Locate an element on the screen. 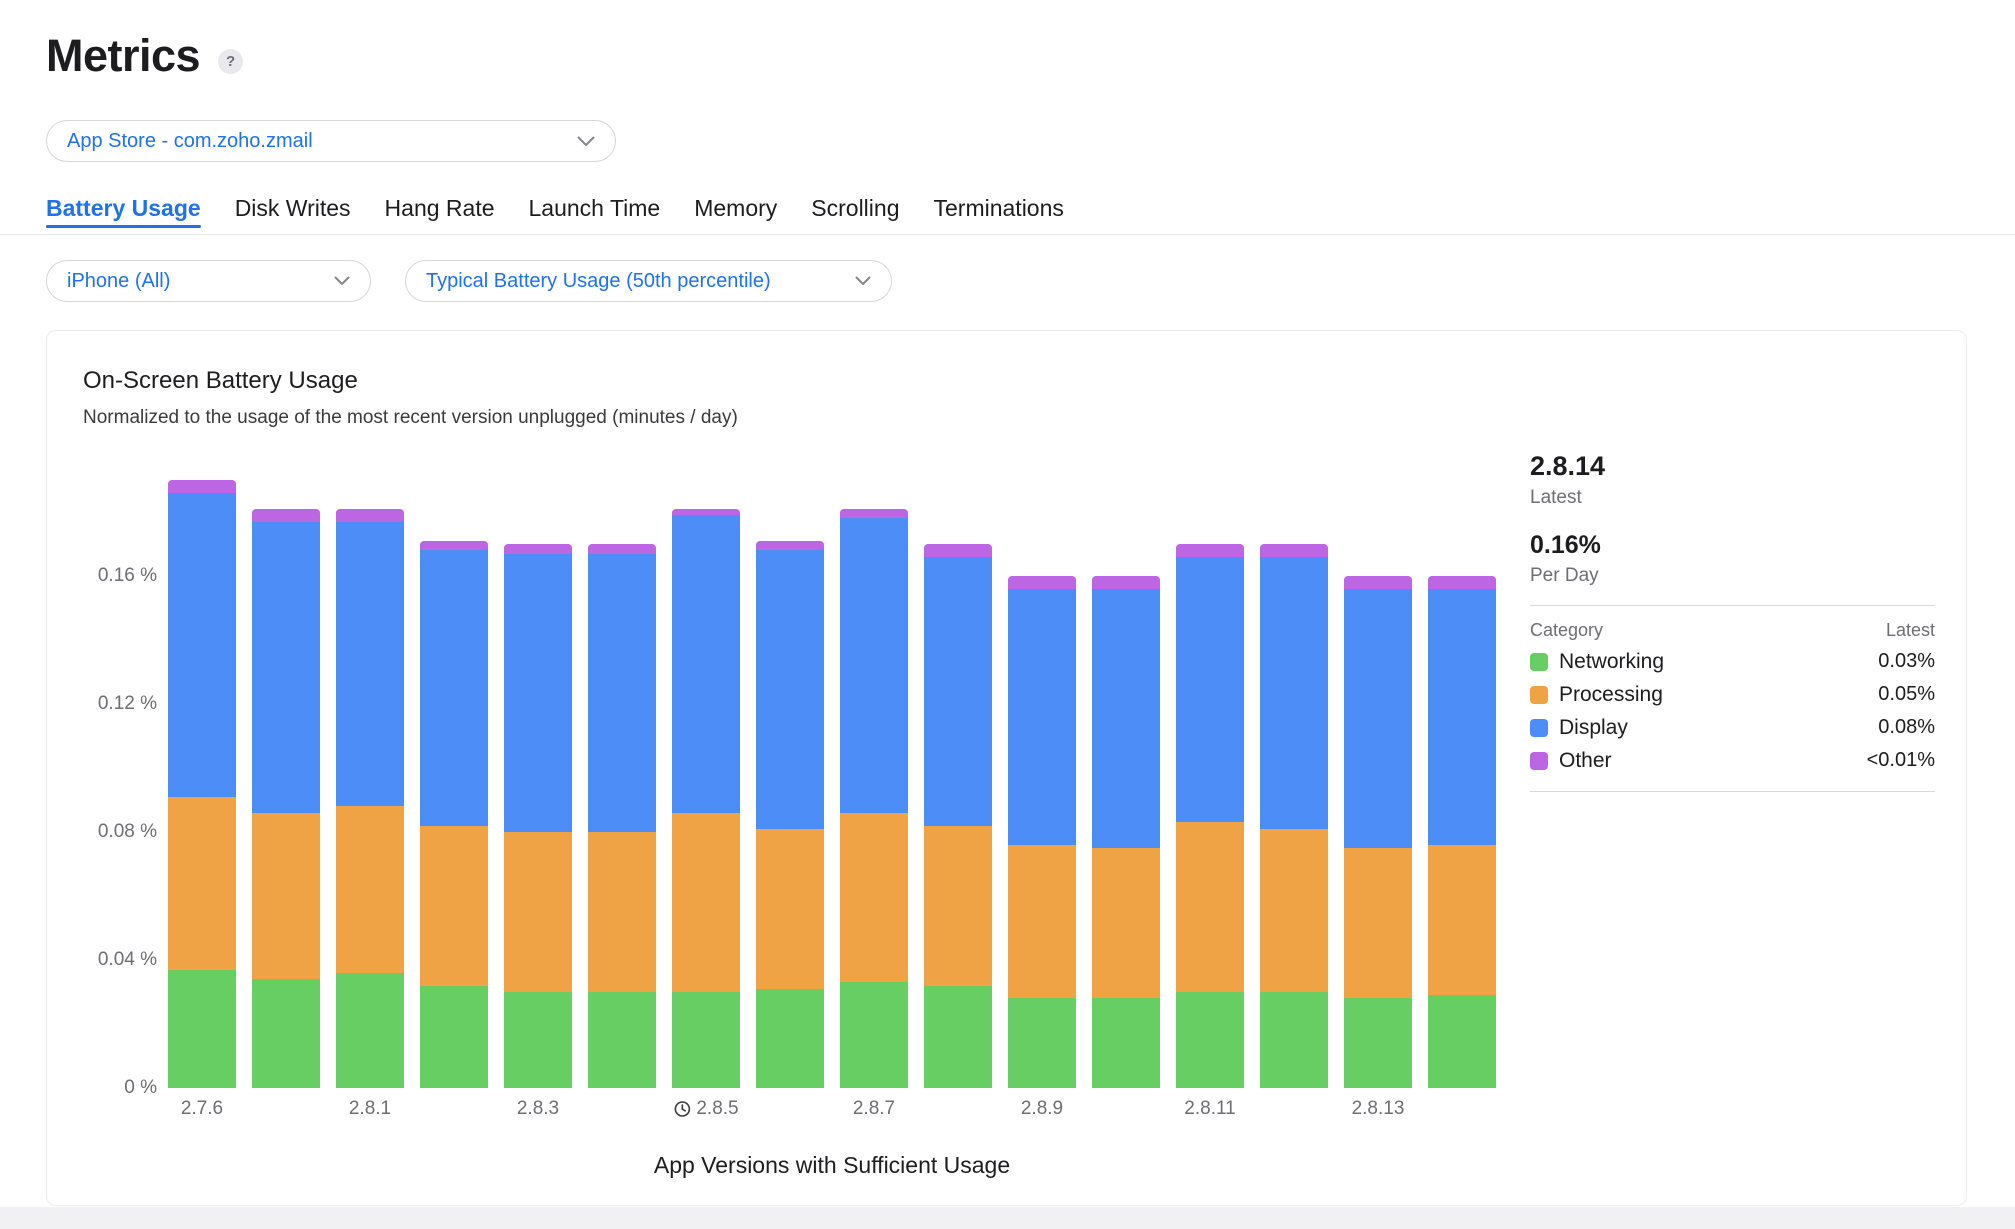 This screenshot has width=2015, height=1229. latest-version-caption: Latest is located at coordinates (1556, 497).